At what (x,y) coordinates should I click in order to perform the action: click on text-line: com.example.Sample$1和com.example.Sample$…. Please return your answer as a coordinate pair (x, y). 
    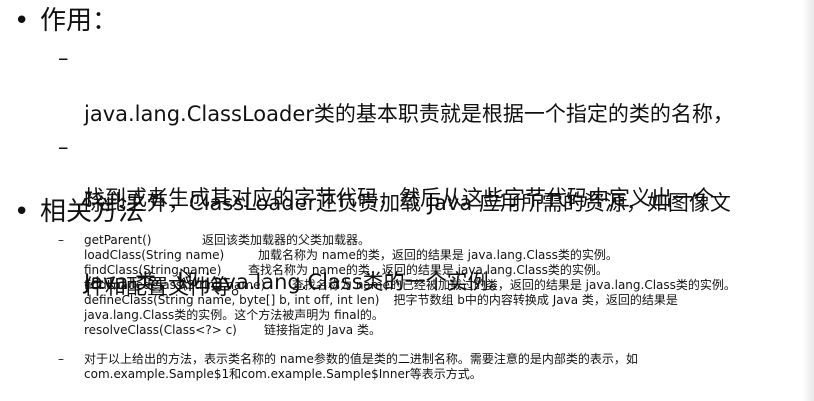
    Looking at the image, I should click on (283, 374).